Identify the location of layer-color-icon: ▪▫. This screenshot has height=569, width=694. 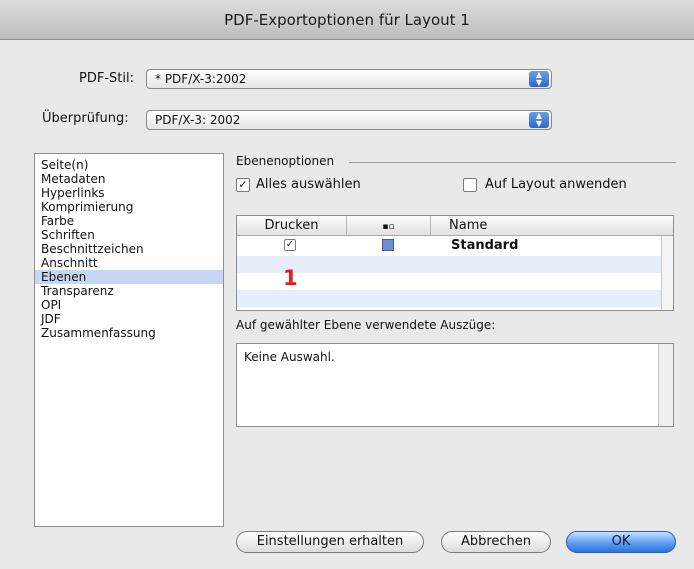
(388, 227).